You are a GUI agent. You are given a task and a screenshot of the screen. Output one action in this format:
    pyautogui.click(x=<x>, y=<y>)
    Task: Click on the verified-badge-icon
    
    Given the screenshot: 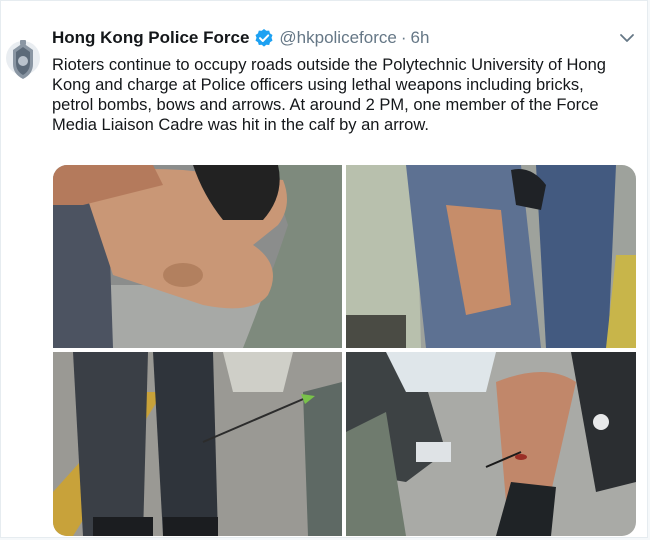 What is the action you would take?
    pyautogui.click(x=264, y=38)
    